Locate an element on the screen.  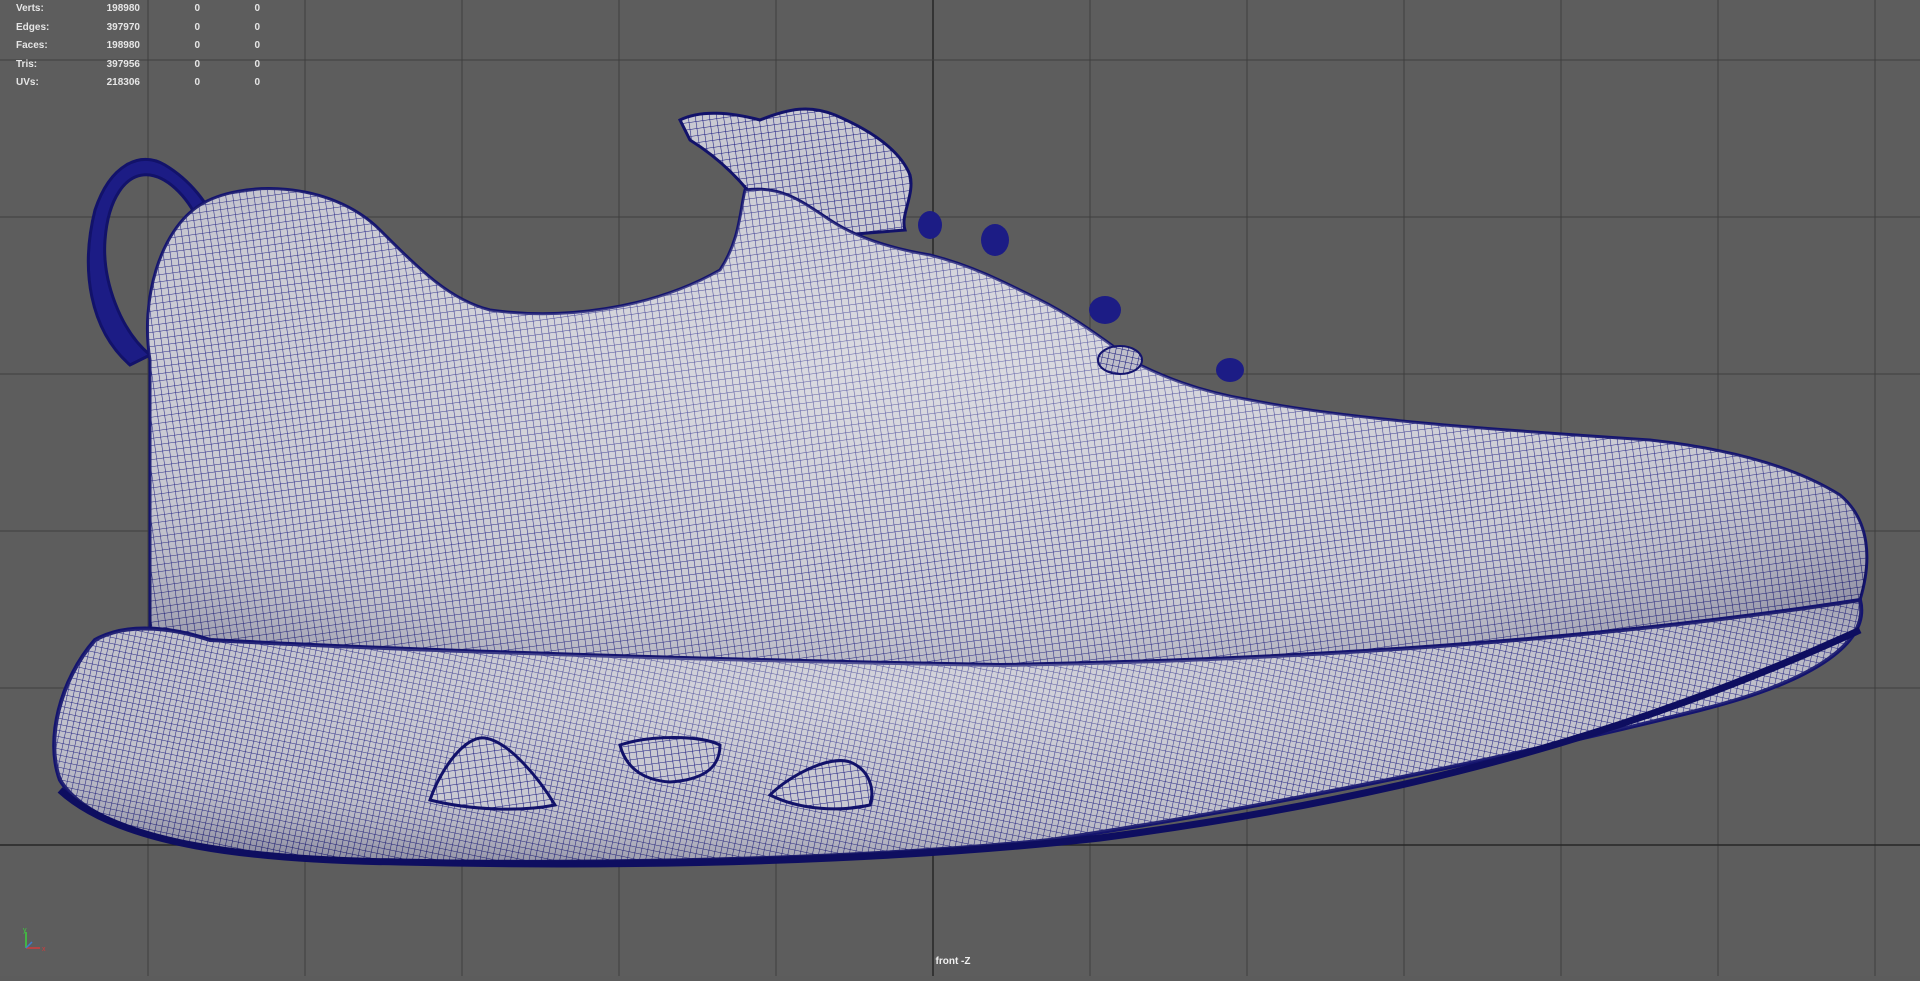
hud-row: Faces: 198980 0 0 is located at coordinates (138, 46).